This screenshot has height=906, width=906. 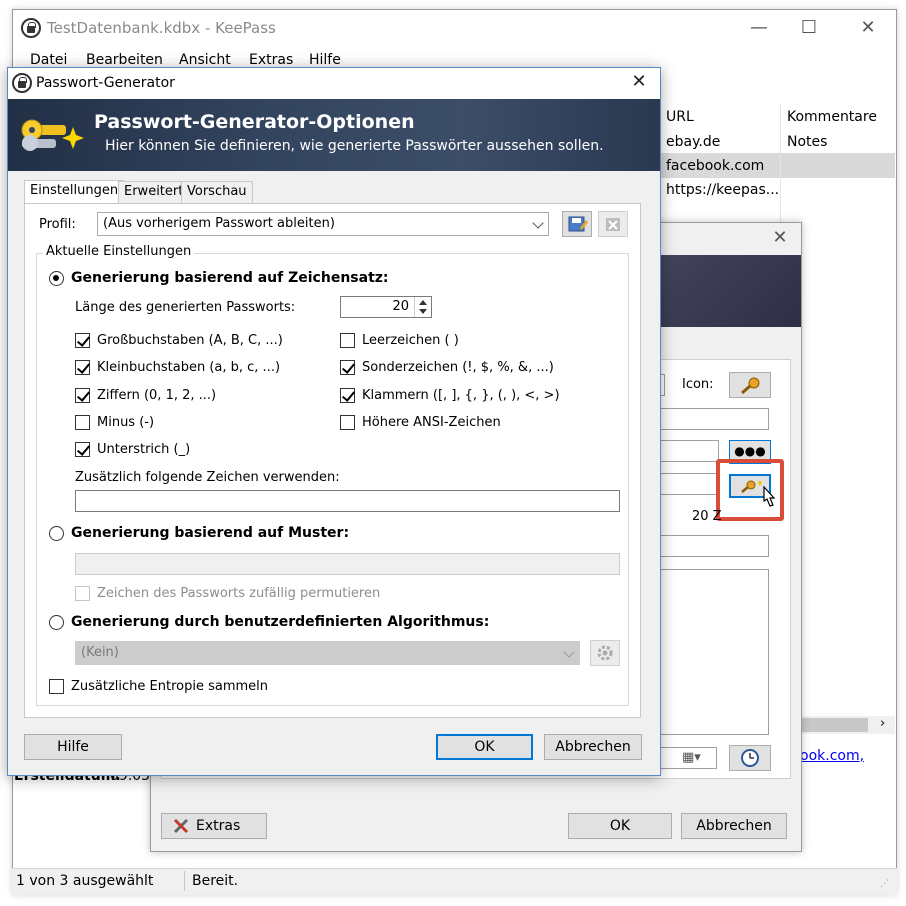 What do you see at coordinates (347, 422) in the screenshot?
I see `checkbox-high-ansi` at bounding box center [347, 422].